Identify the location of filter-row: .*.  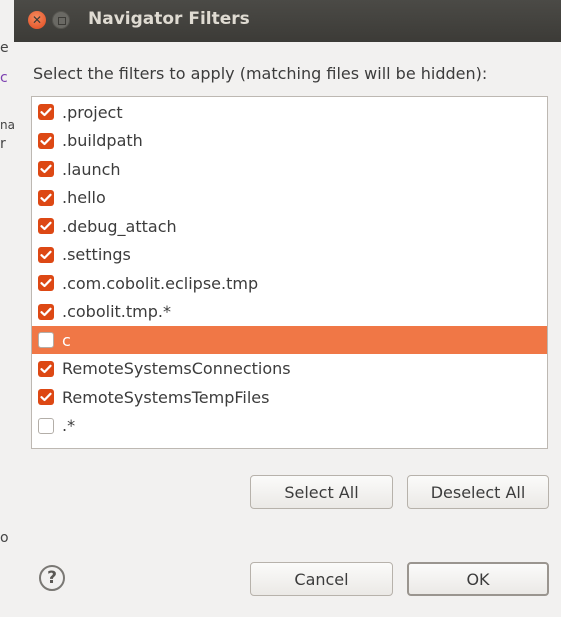
(289, 426).